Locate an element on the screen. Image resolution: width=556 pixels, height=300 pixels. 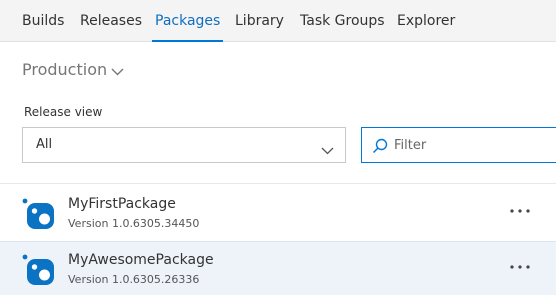
filter-box is located at coordinates (458, 145).